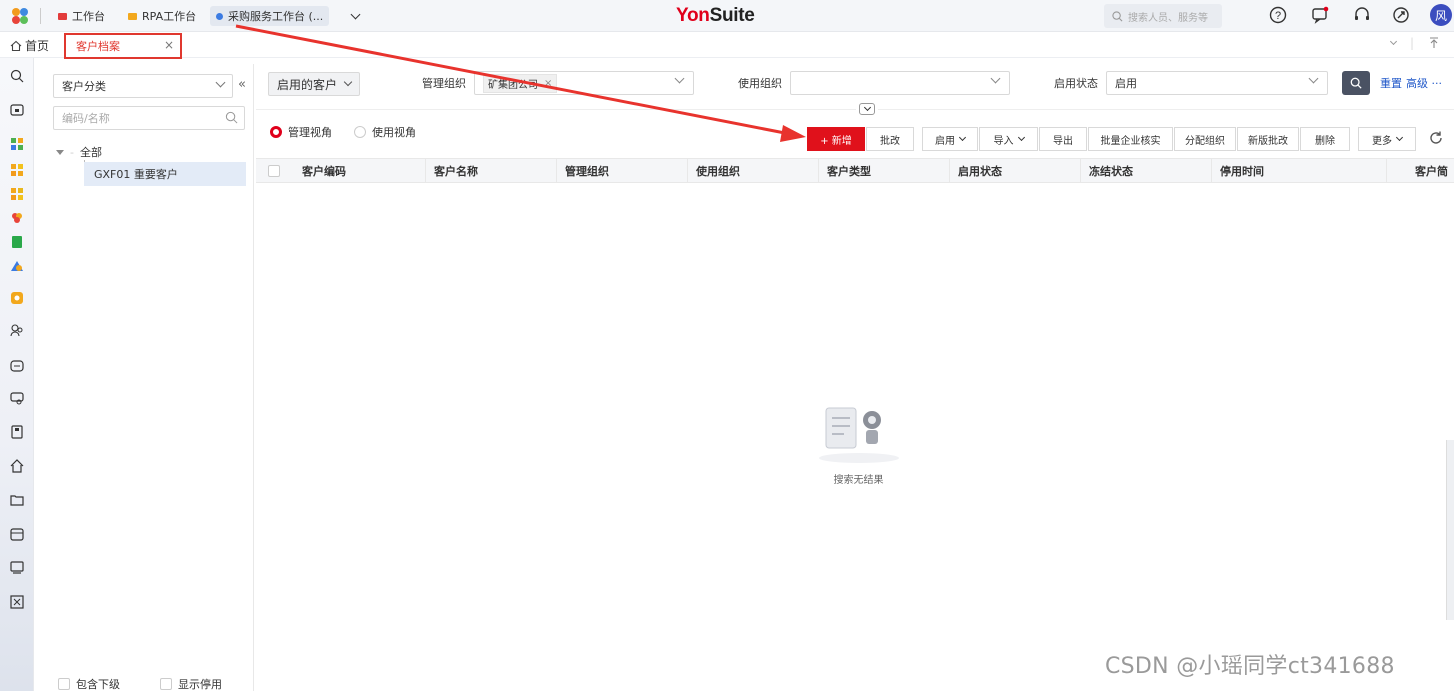 The width and height of the screenshot is (1454, 692). What do you see at coordinates (1278, 15) in the screenshot?
I see `help-icon: ?` at bounding box center [1278, 15].